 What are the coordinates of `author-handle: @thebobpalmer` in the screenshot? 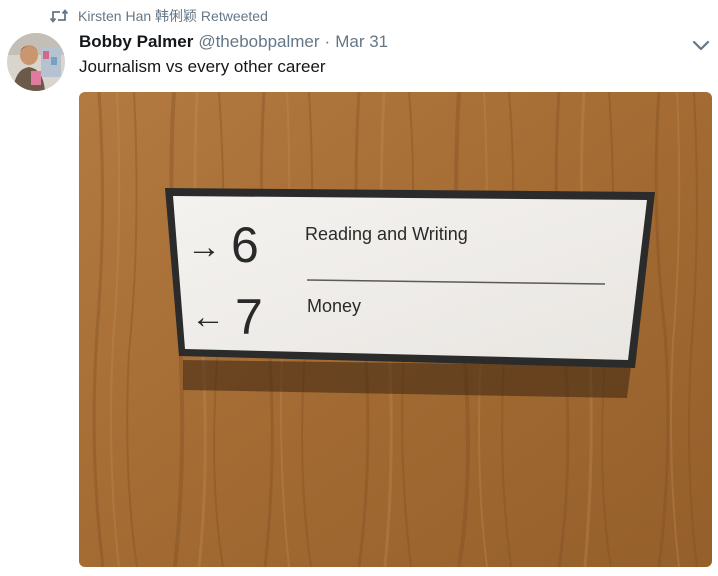 It's located at (258, 42).